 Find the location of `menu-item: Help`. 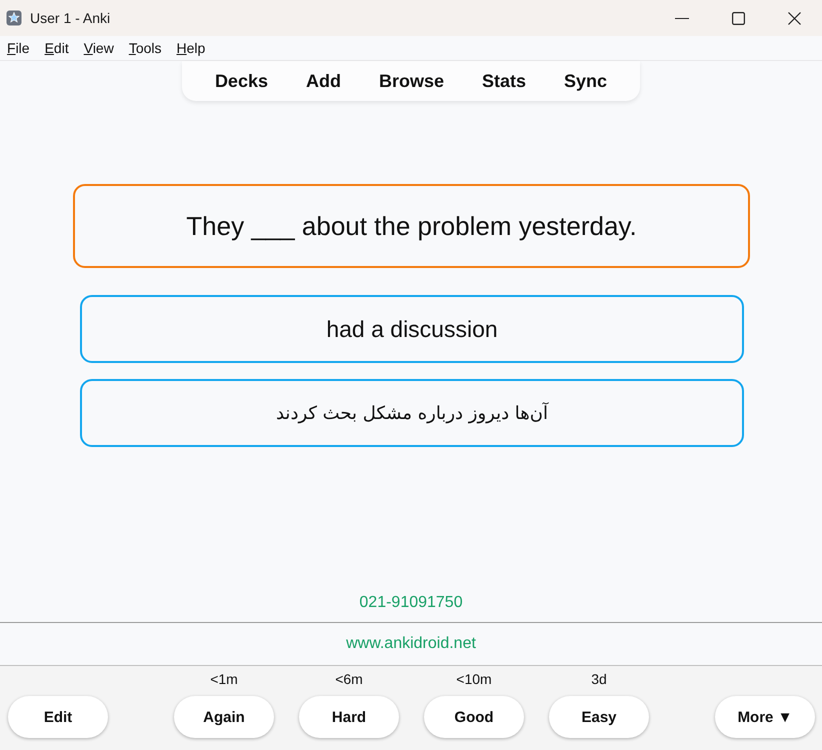

menu-item: Help is located at coordinates (191, 48).